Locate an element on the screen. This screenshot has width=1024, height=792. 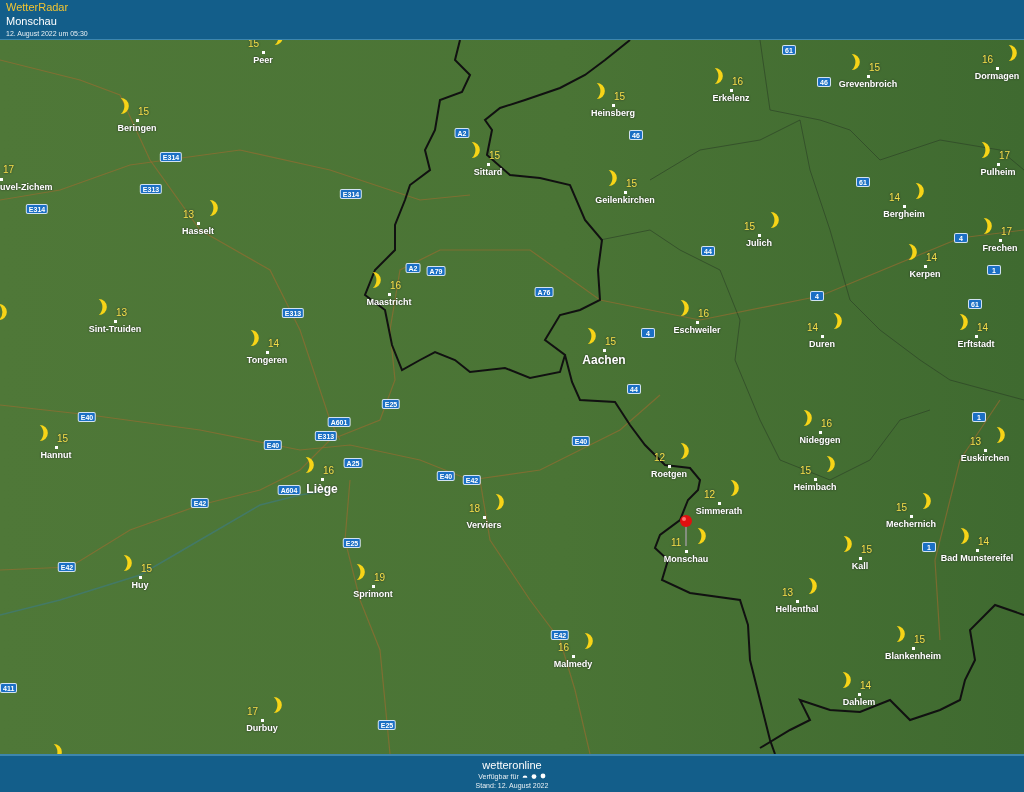
city-name: Sint-Truiden is located at coordinates (115, 329).